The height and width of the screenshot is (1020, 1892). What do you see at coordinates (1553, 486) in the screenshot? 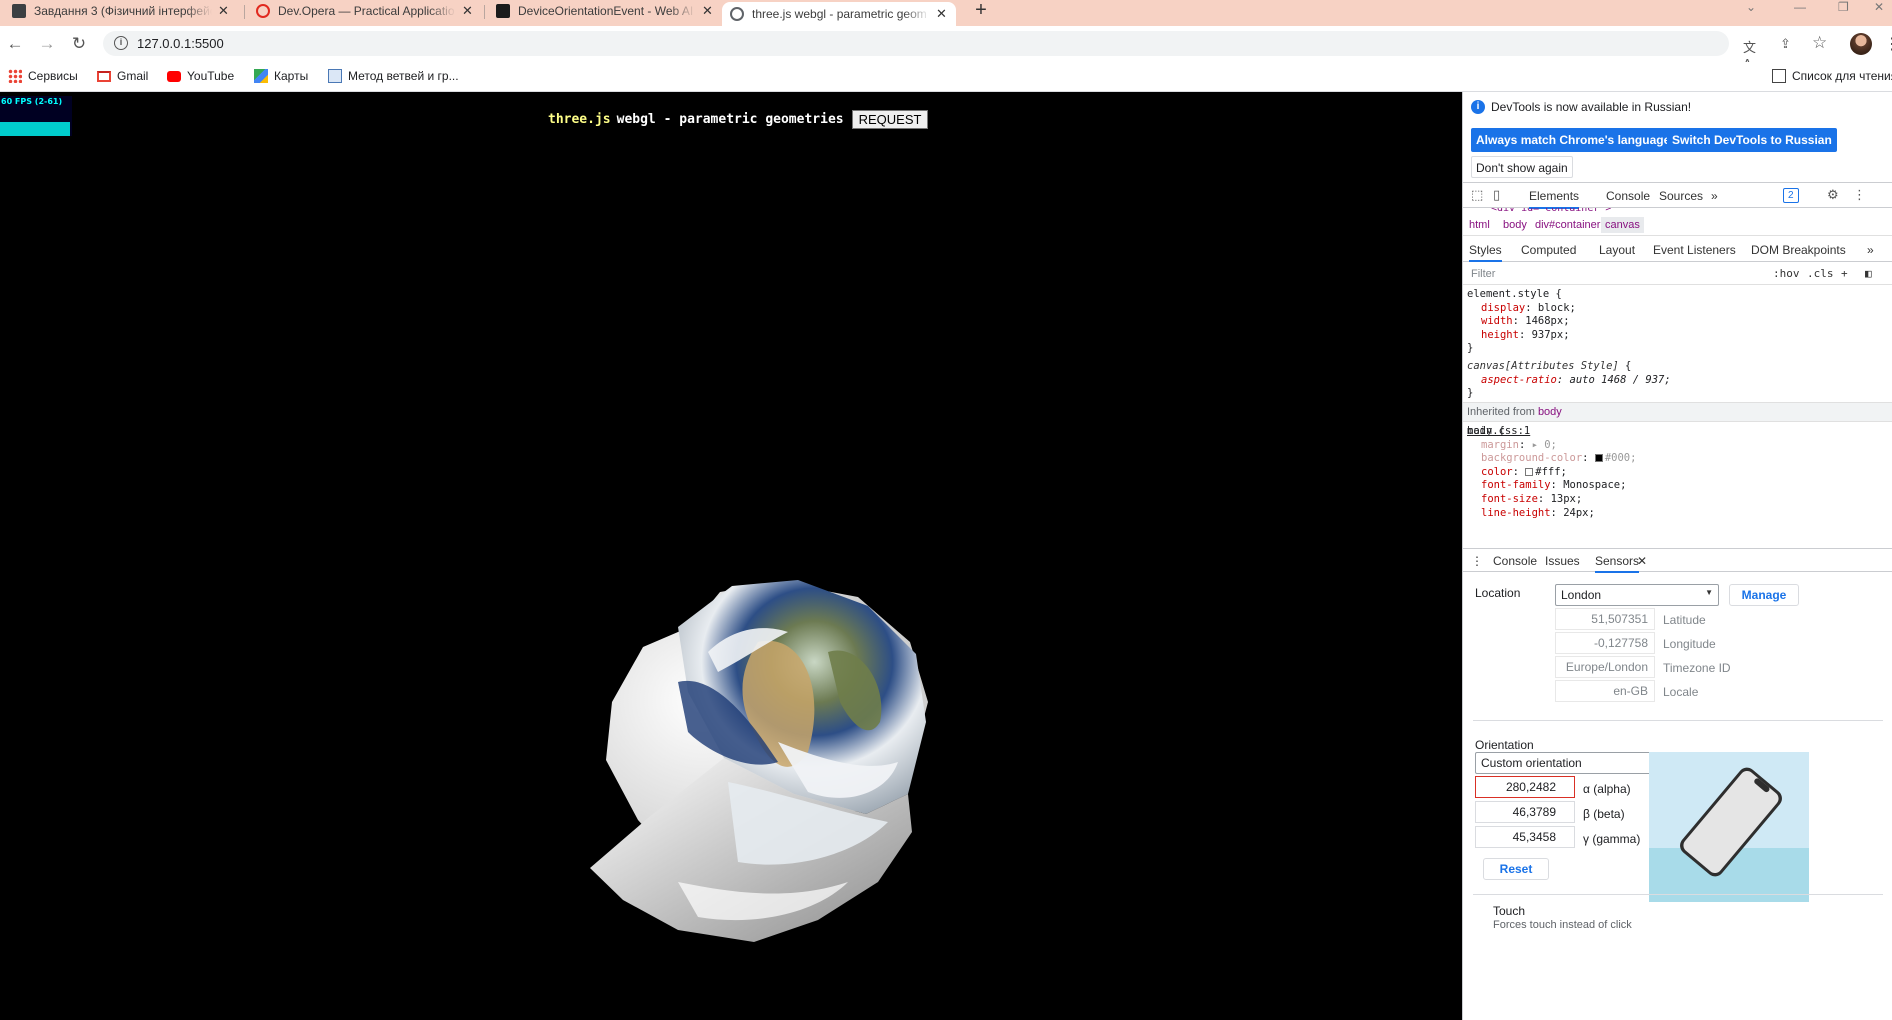
I see `css-declaration: font-family: Monospace;` at bounding box center [1553, 486].